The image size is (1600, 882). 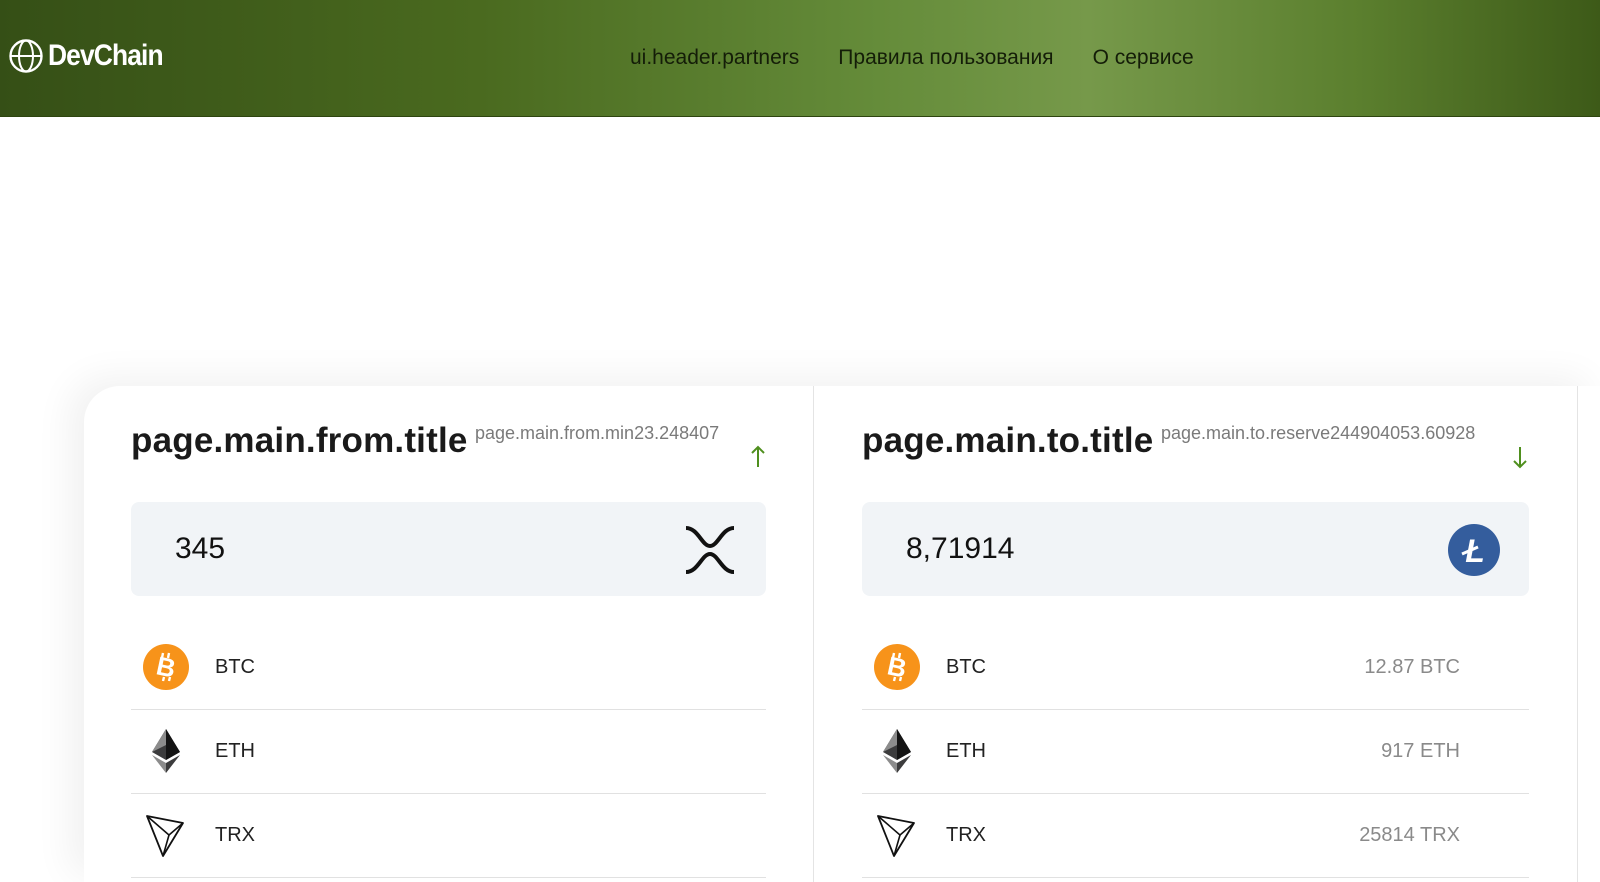 I want to click on currency-reserve: 917 ETH, so click(x=1420, y=751).